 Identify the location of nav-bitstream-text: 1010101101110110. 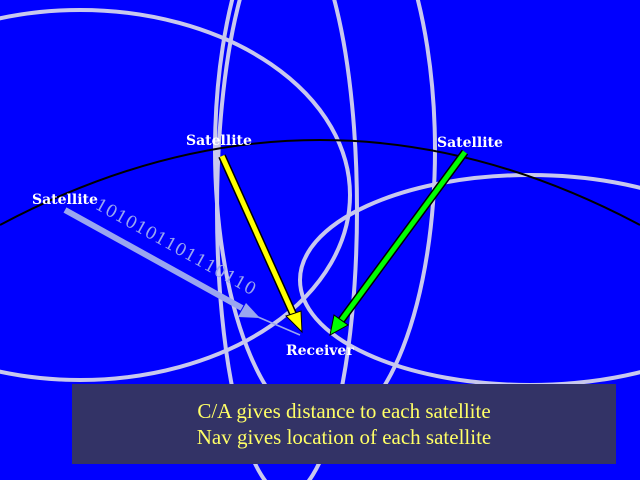
(176, 247).